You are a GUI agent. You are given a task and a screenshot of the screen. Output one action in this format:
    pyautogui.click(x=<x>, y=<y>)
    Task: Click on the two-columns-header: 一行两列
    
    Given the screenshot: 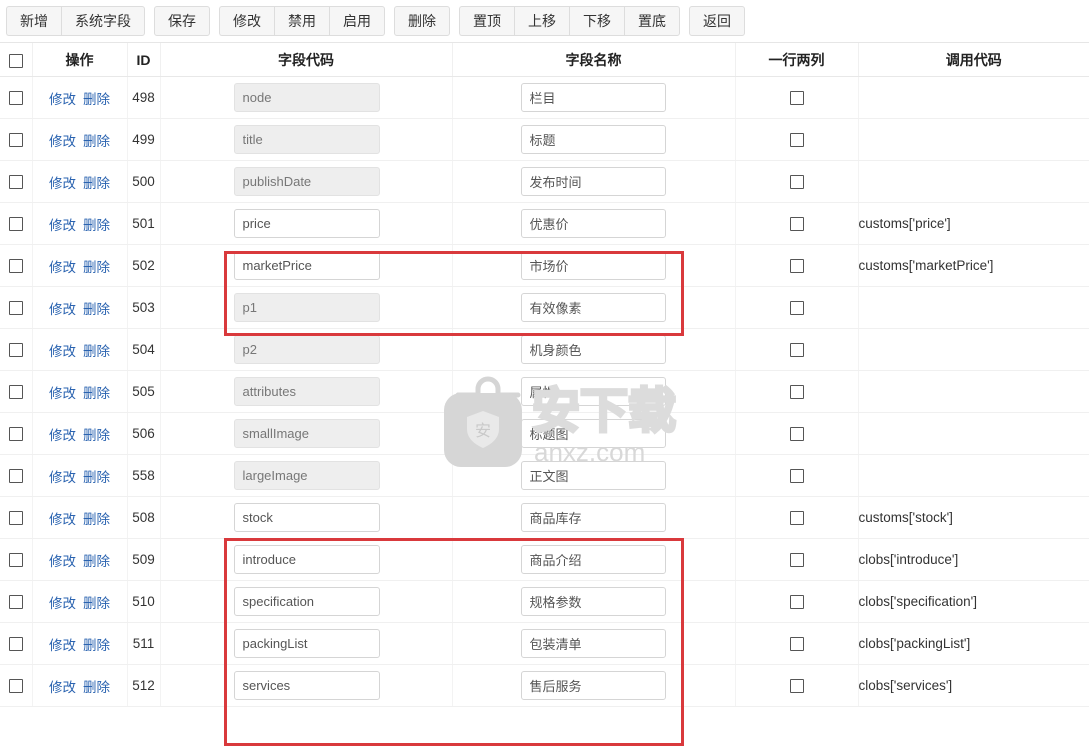 What is the action you would take?
    pyautogui.click(x=797, y=60)
    